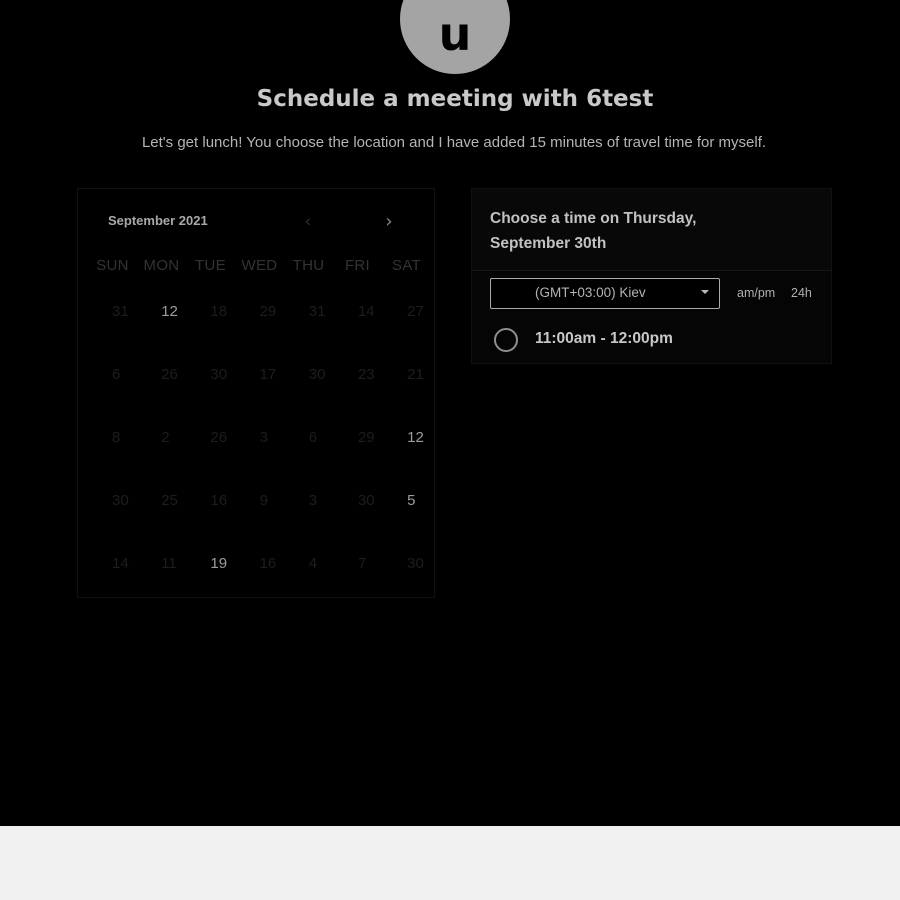 The width and height of the screenshot is (900, 900). I want to click on weekday-thu: THU, so click(308, 265).